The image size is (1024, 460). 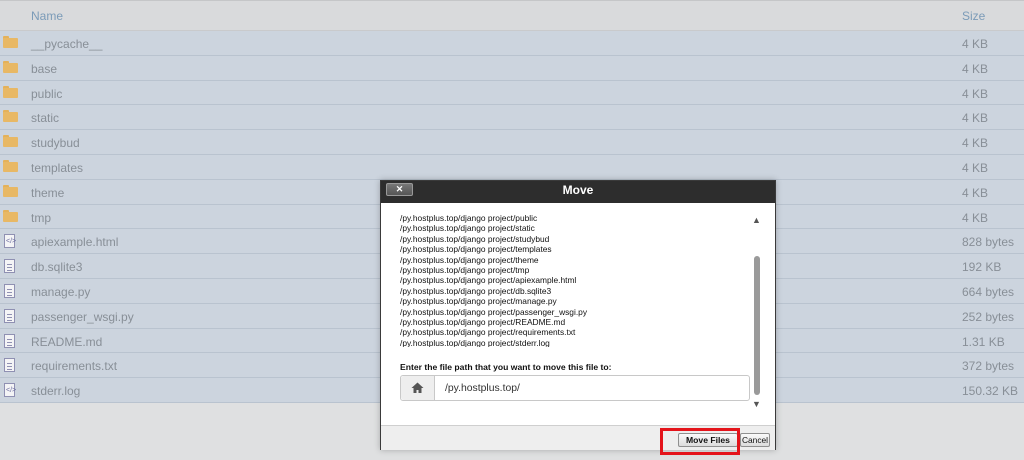 What do you see at coordinates (990, 391) in the screenshot?
I see `file-size: 150.32 KB` at bounding box center [990, 391].